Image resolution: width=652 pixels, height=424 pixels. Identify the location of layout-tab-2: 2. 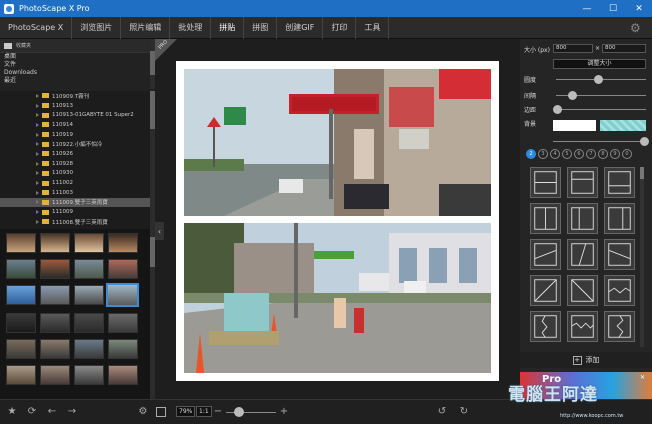
(531, 154).